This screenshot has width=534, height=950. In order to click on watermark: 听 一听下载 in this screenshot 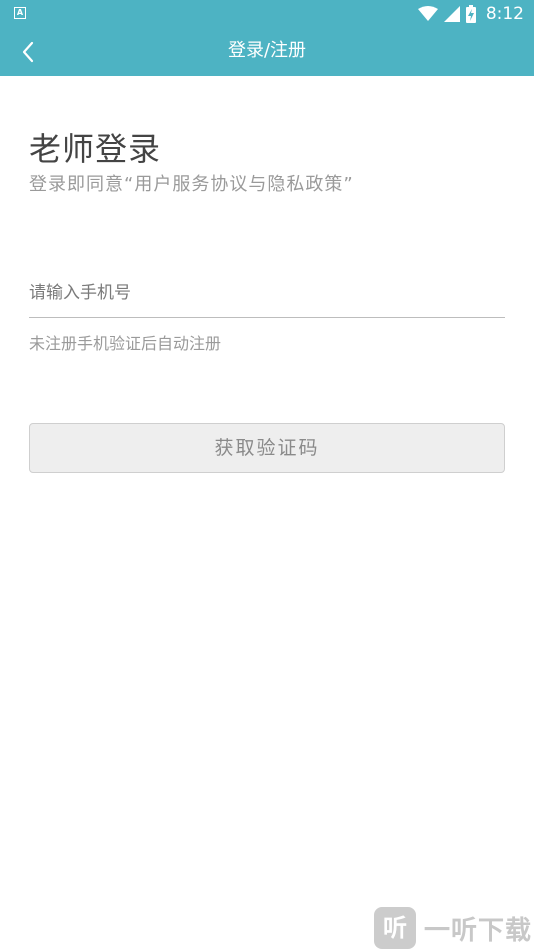, I will do `click(453, 928)`.